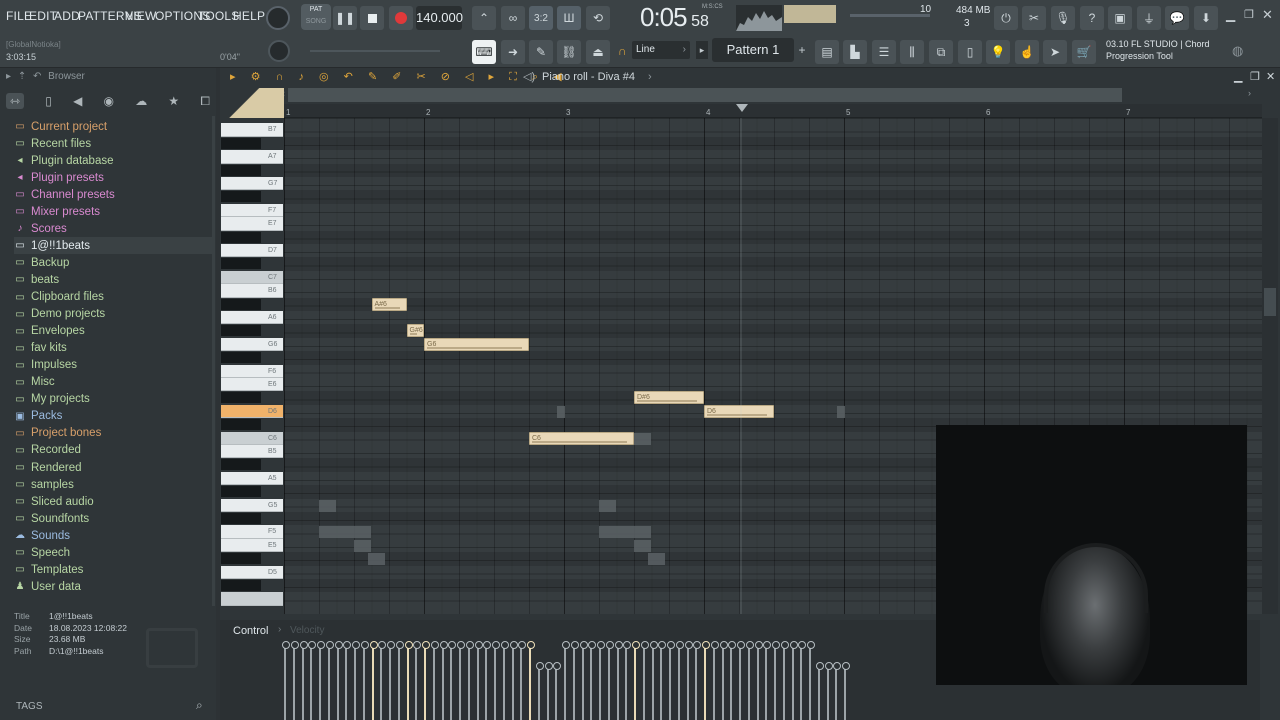  Describe the element at coordinates (114, 484) in the screenshot. I see `browser-item: ▭ samples` at that location.